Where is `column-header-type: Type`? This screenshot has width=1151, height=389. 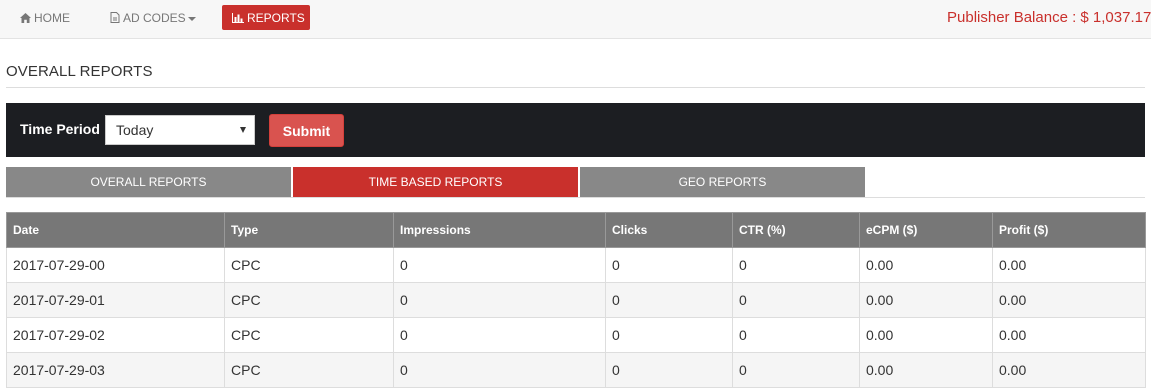 column-header-type: Type is located at coordinates (309, 230).